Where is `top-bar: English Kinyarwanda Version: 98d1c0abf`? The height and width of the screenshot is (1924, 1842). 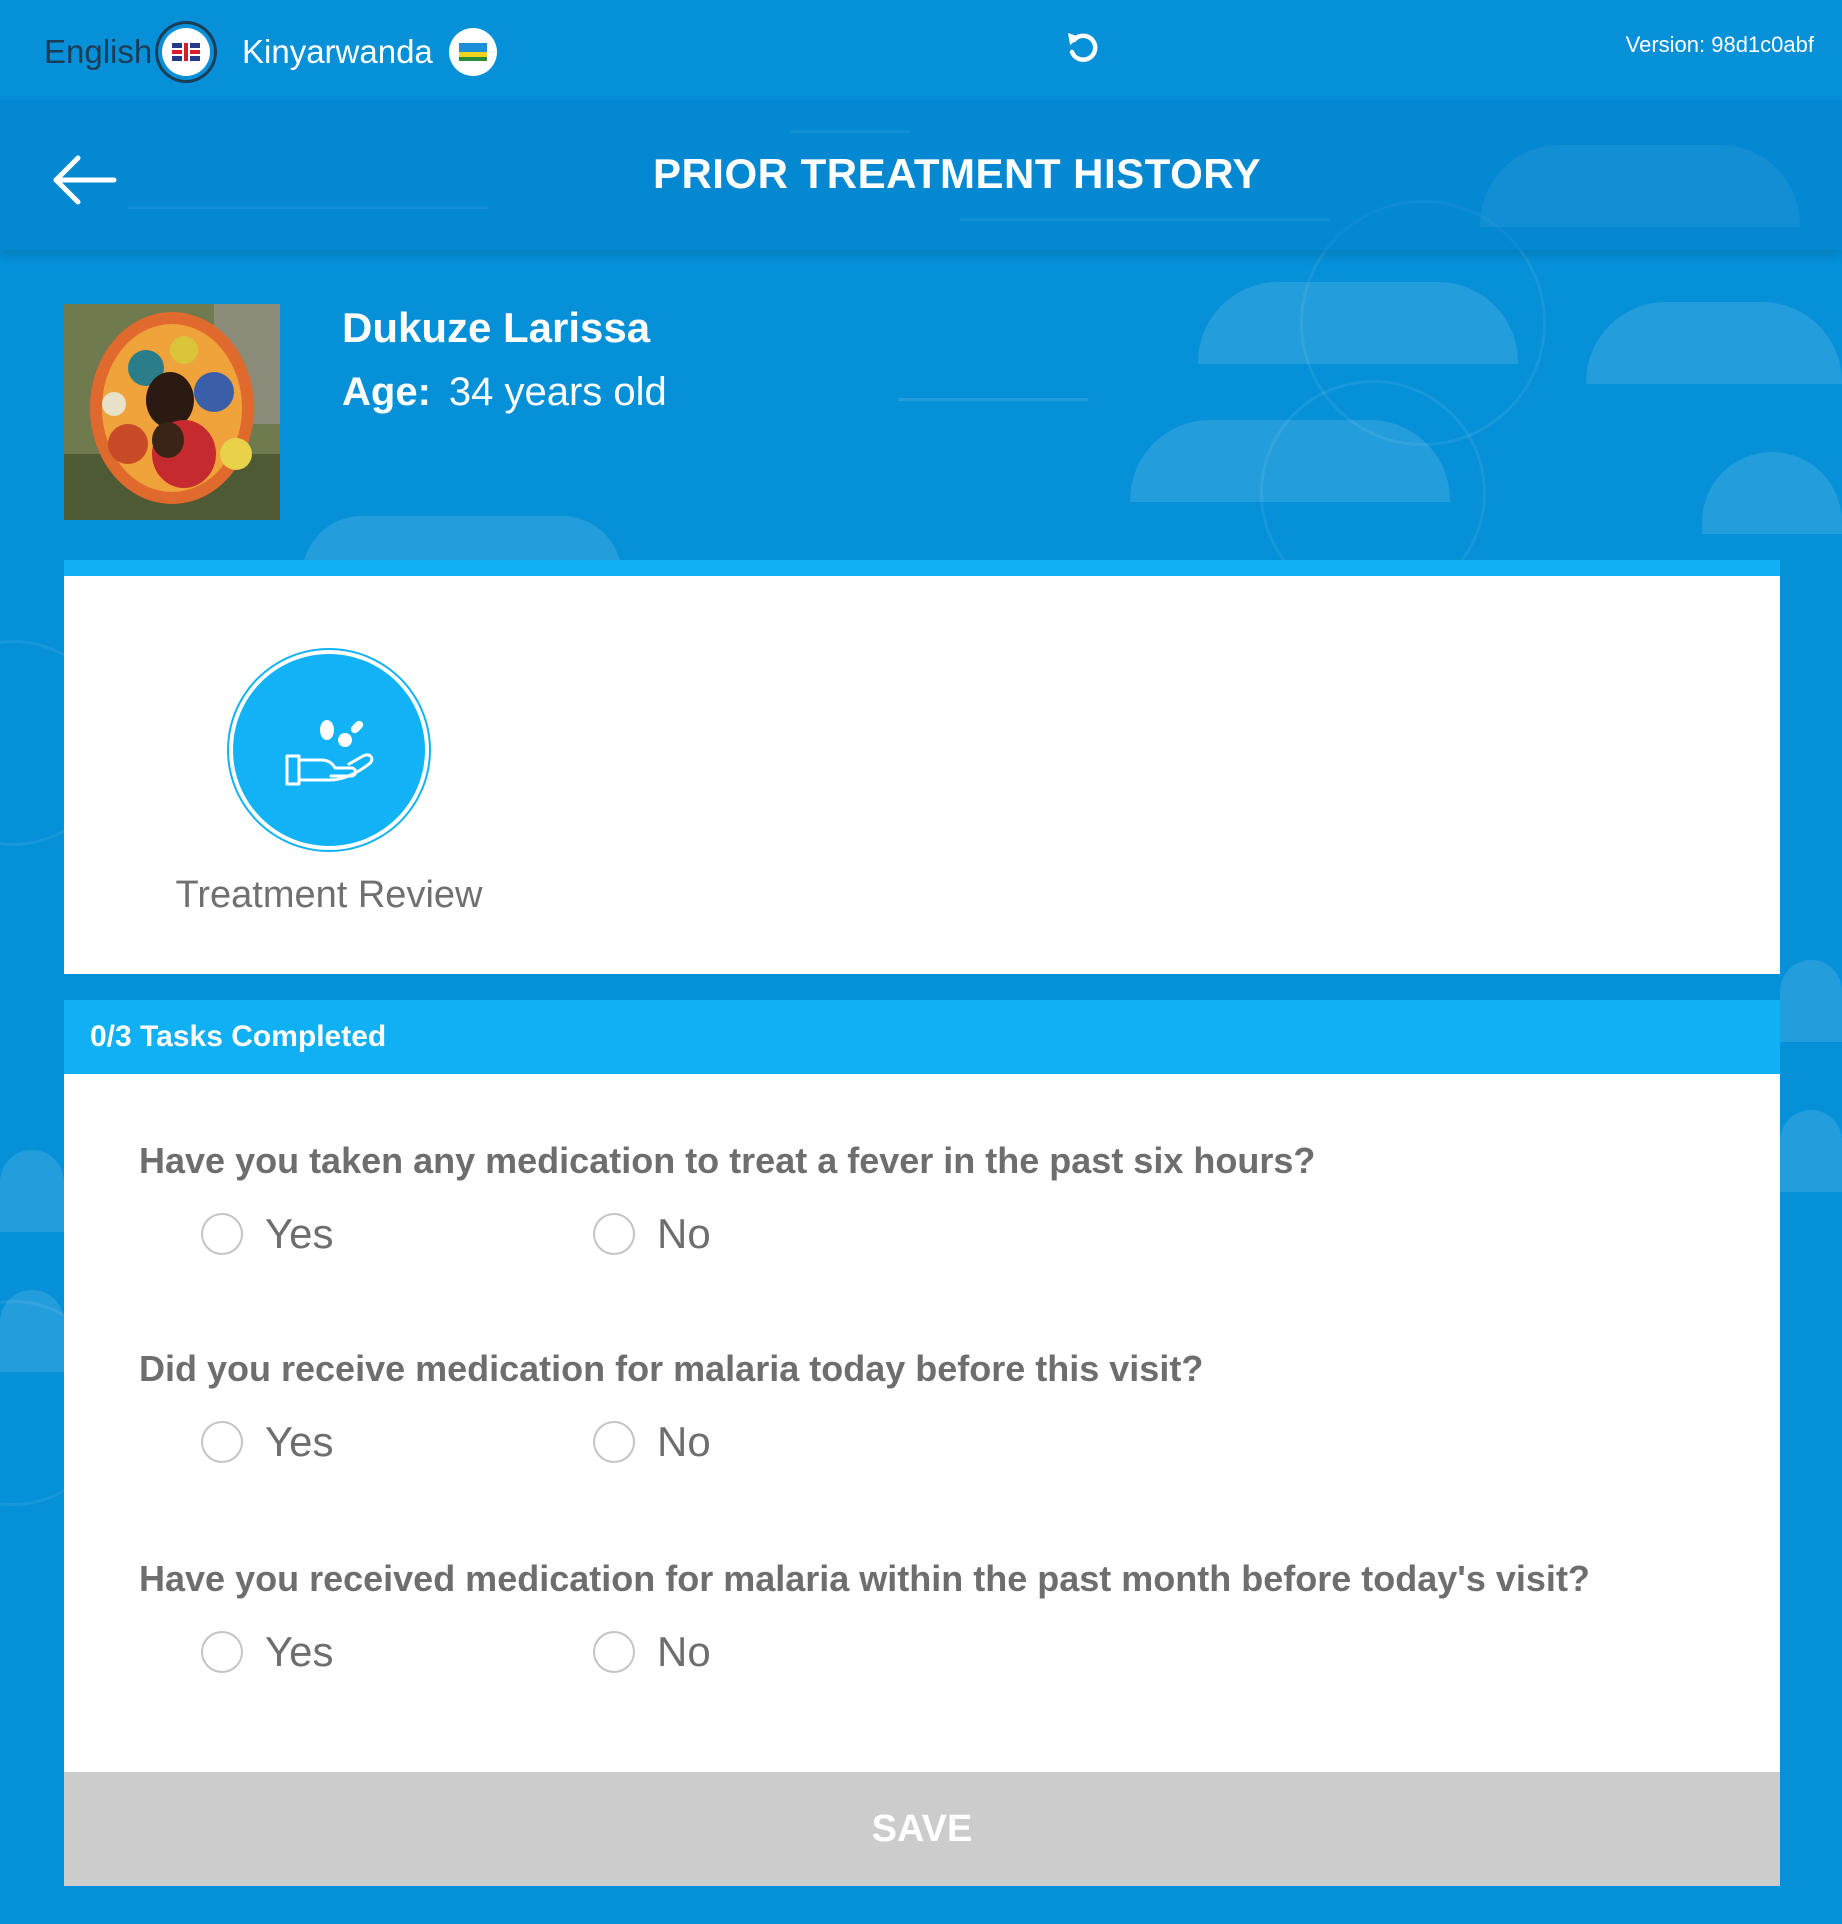 top-bar: English Kinyarwanda Version: 98d1c0abf is located at coordinates (921, 50).